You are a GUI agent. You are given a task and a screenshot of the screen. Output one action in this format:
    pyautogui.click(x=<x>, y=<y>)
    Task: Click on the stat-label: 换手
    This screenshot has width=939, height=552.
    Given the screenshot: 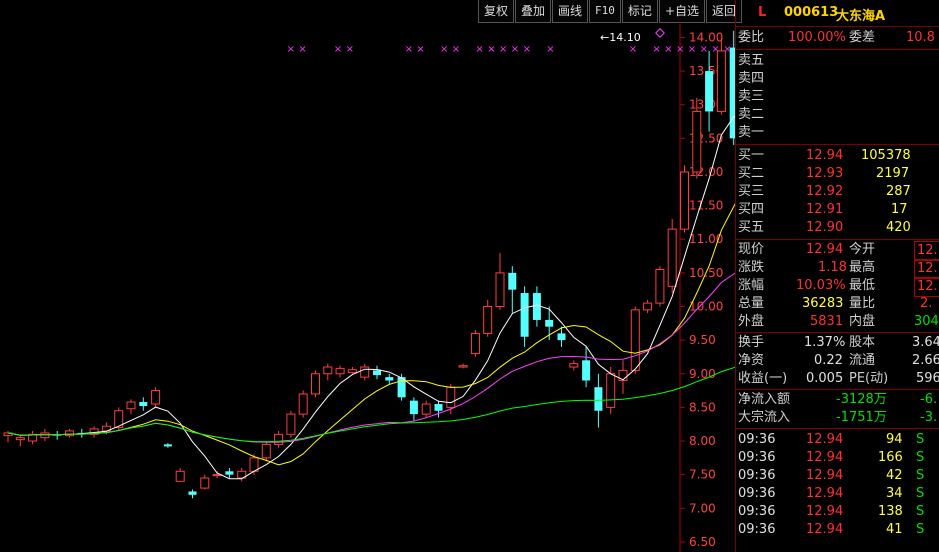 What is the action you would take?
    pyautogui.click(x=751, y=342)
    